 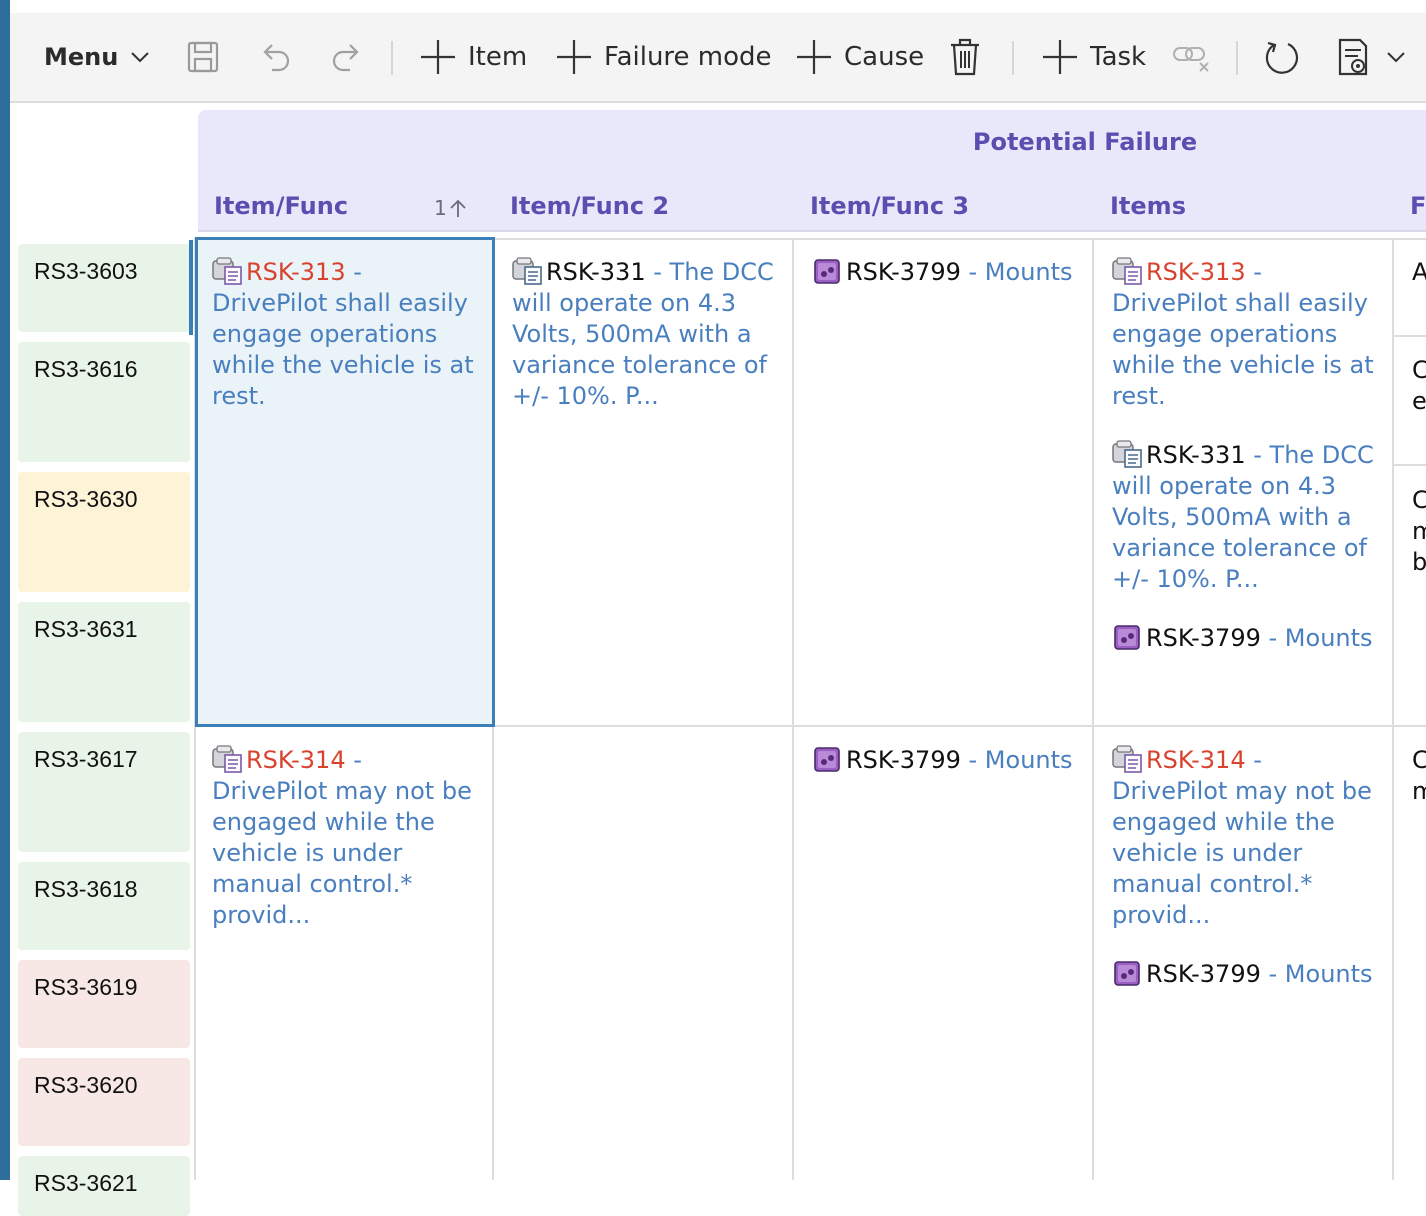 What do you see at coordinates (647, 945) in the screenshot?
I see `cell-item-func-2-empty` at bounding box center [647, 945].